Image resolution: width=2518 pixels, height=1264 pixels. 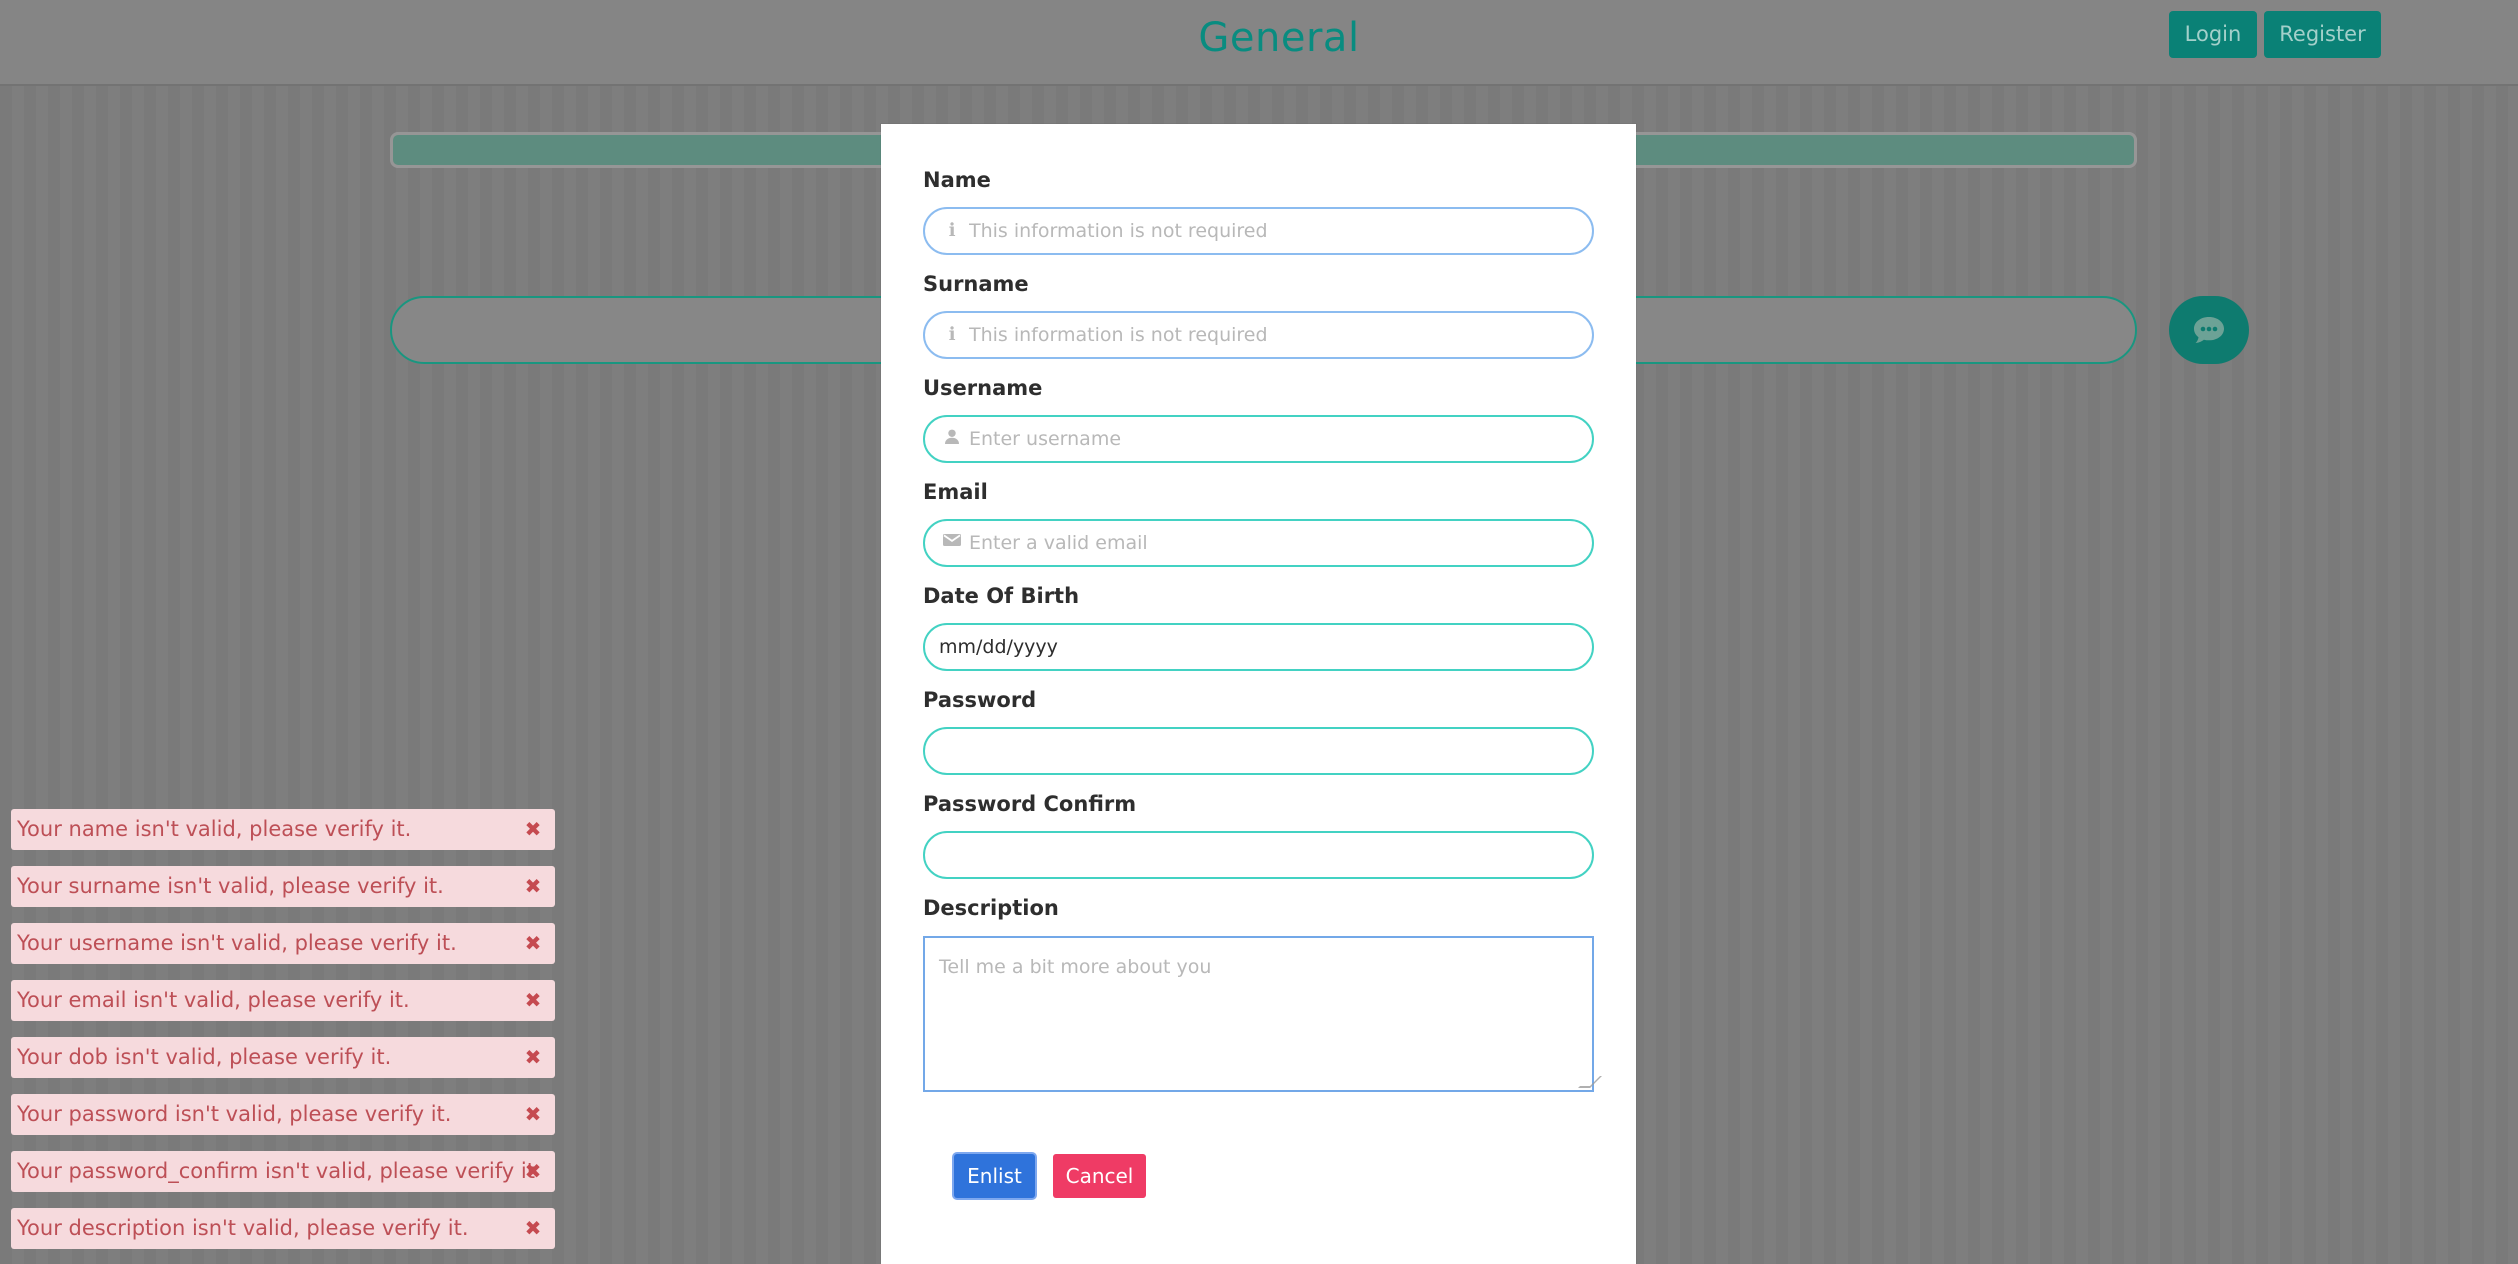 What do you see at coordinates (1258, 1014) in the screenshot?
I see `description-textarea` at bounding box center [1258, 1014].